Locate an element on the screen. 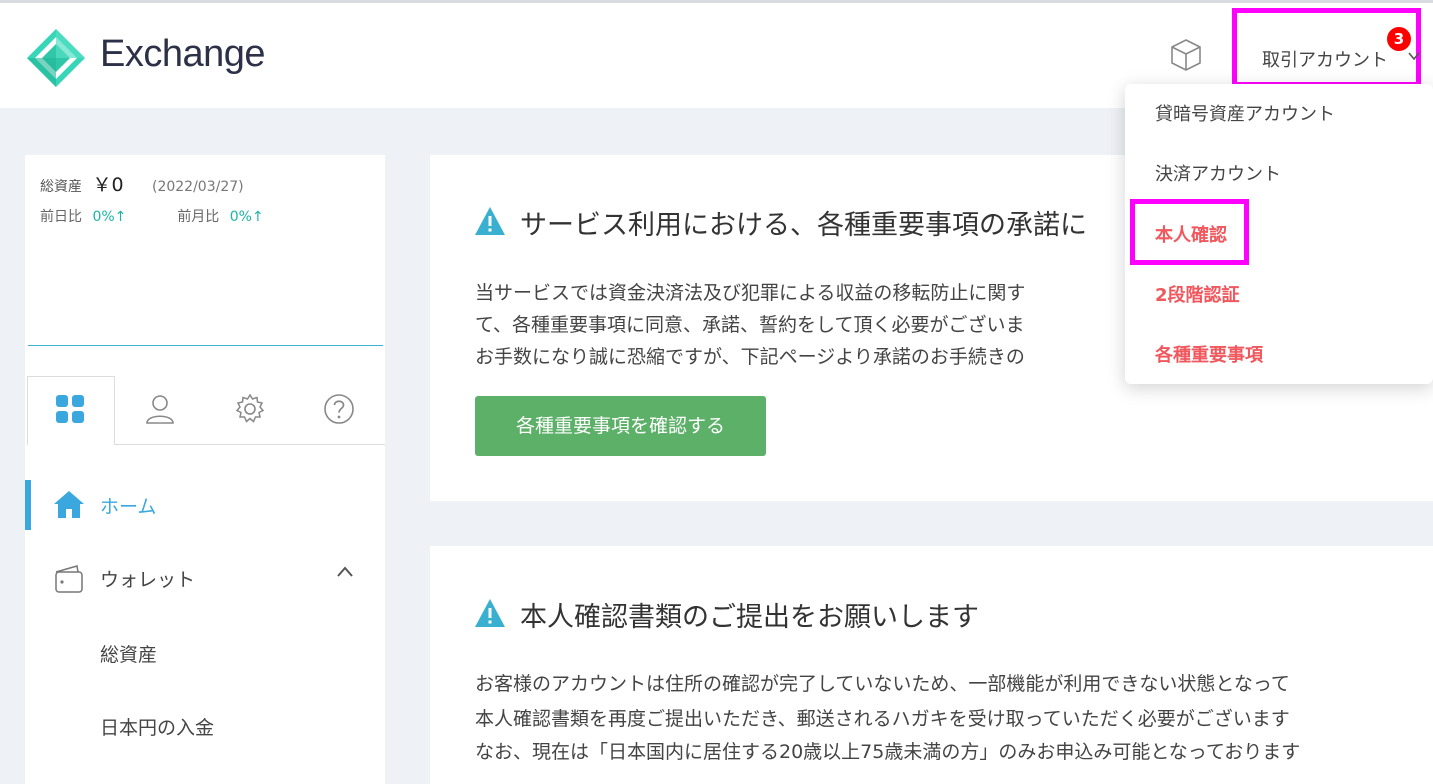  nav-wallet: ウォレット is located at coordinates (147, 578).